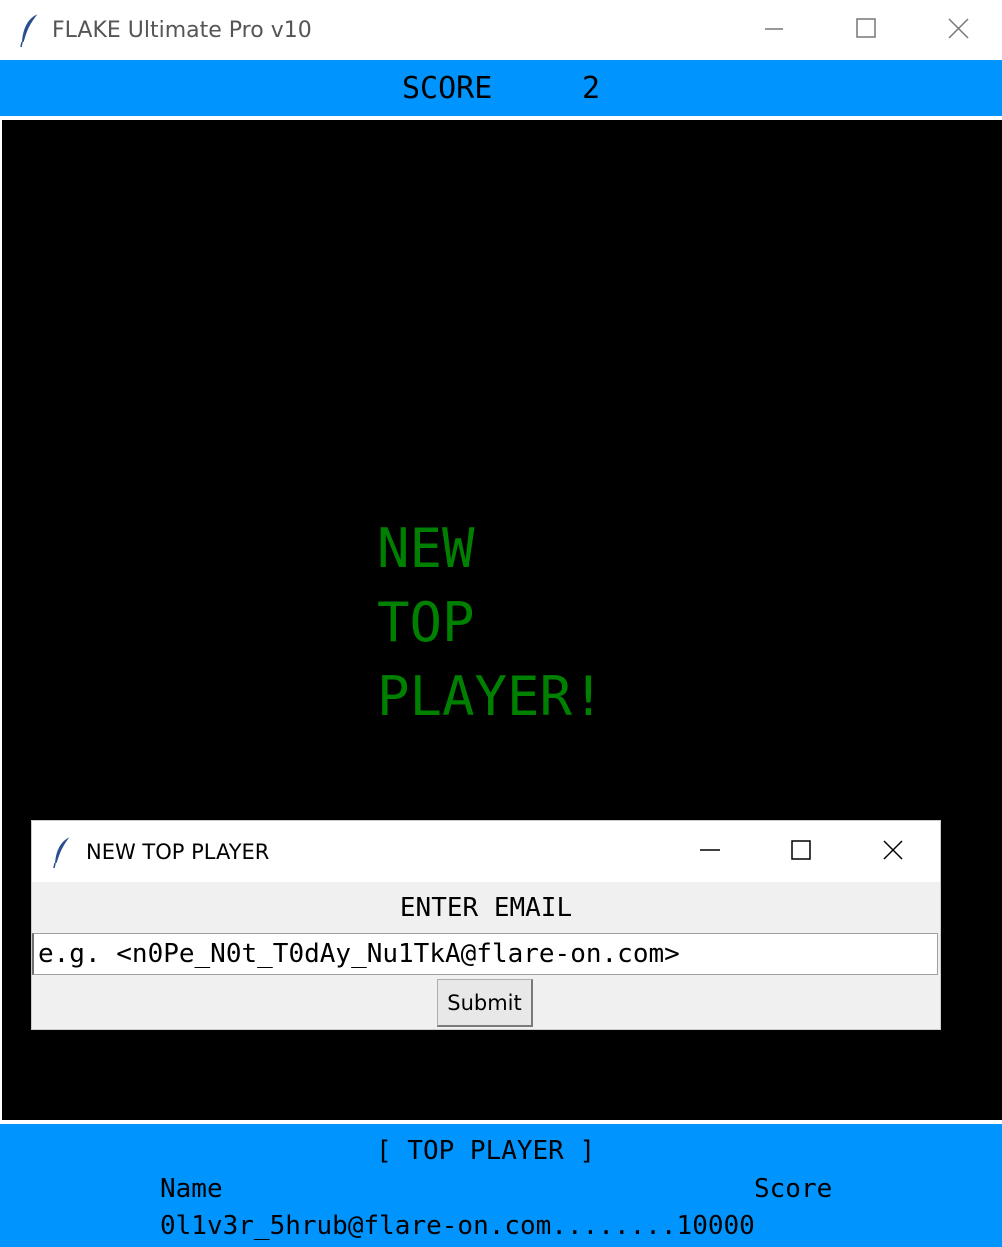 Image resolution: width=1002 pixels, height=1247 pixels. I want to click on enter-email-label: ENTER EMAIL, so click(486, 908).